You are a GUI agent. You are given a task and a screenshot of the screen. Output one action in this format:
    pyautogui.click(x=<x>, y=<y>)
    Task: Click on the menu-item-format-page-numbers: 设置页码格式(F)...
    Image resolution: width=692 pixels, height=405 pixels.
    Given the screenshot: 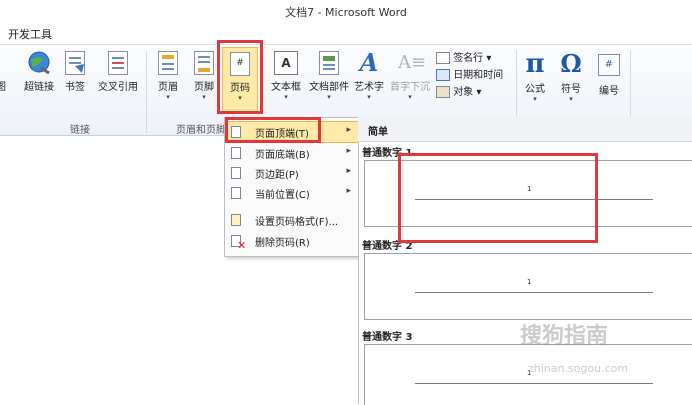 What is the action you would take?
    pyautogui.click(x=292, y=220)
    